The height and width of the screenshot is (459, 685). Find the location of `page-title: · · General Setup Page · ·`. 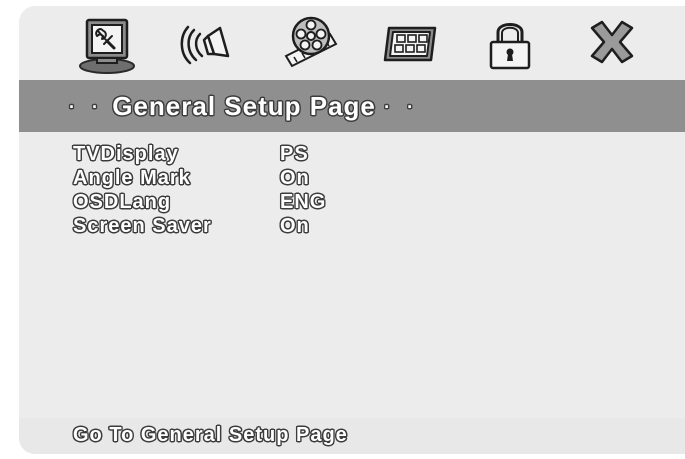

page-title: · · General Setup Page · · is located at coordinates (244, 107).